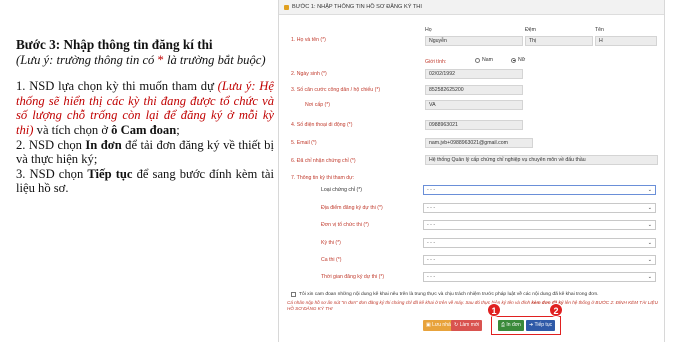  Describe the element at coordinates (331, 260) in the screenshot. I see `exam-field-label: Ca thi (*)` at that location.